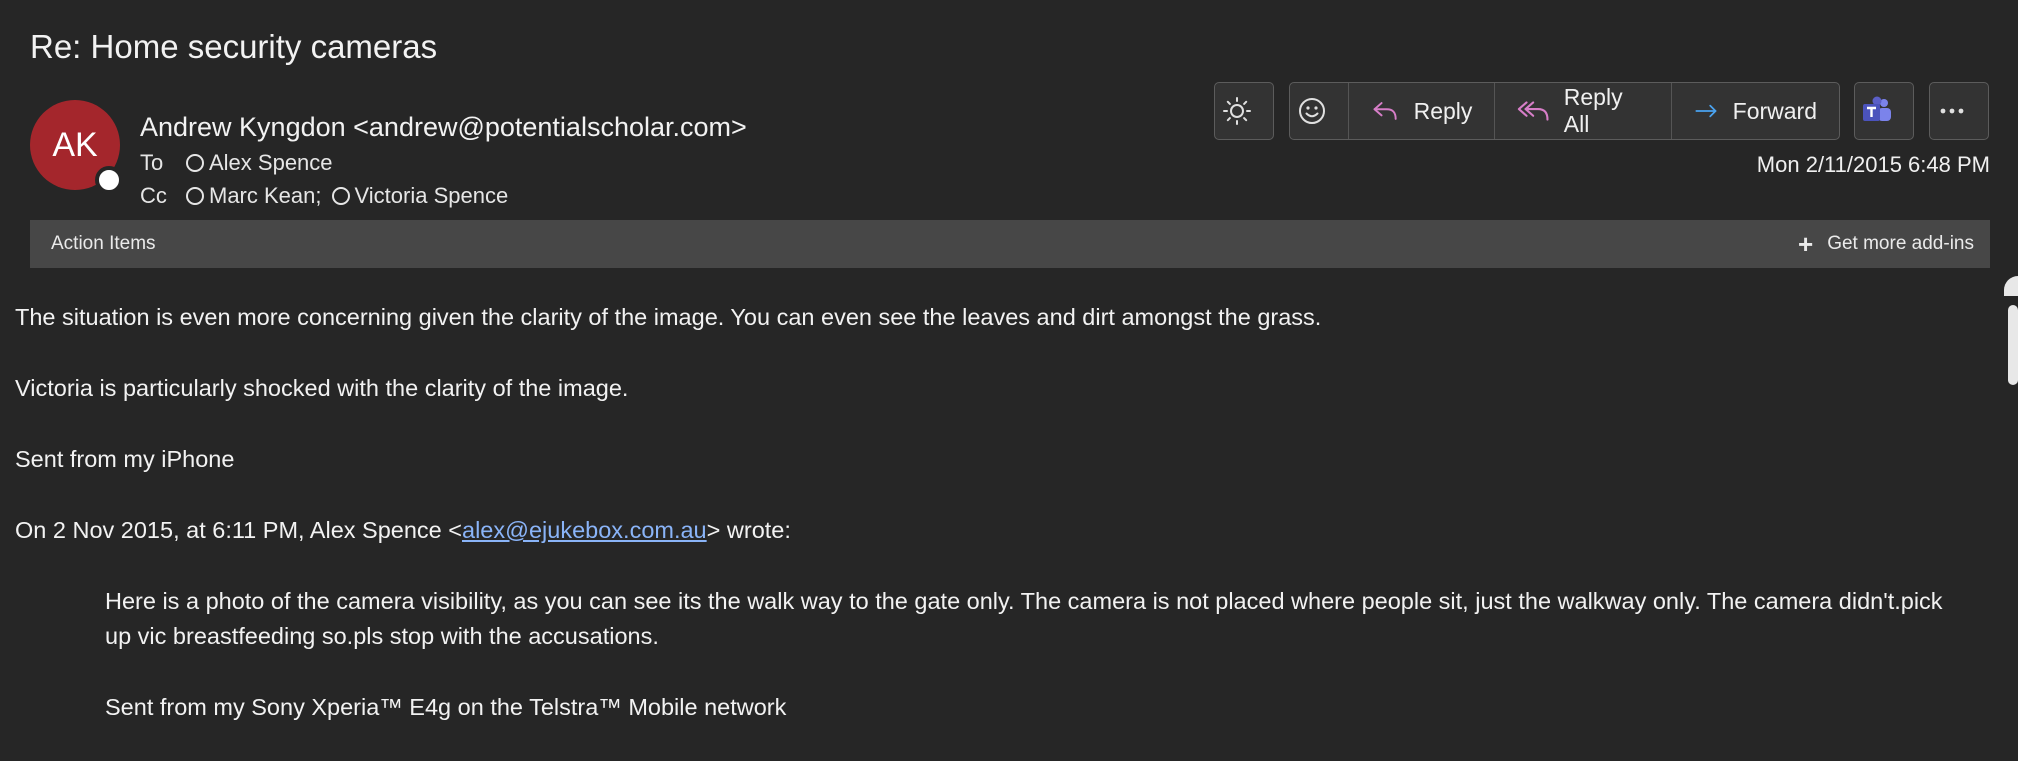  Describe the element at coordinates (1706, 111) in the screenshot. I see `forward-icon` at that location.